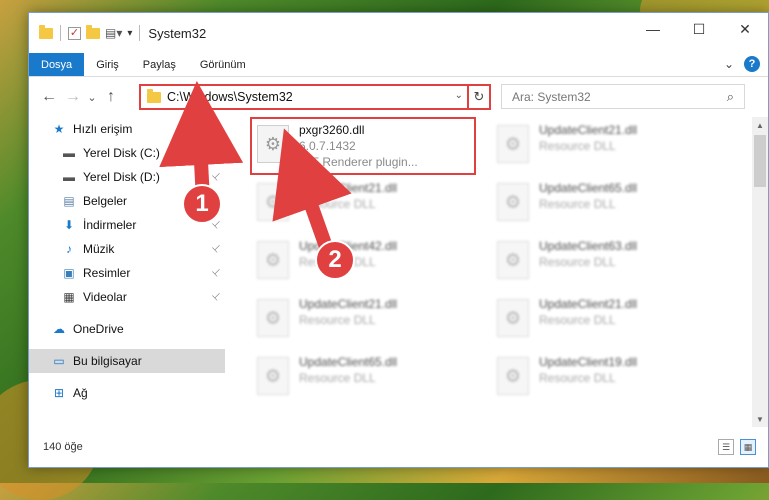  Describe the element at coordinates (49, 97) in the screenshot. I see `back-button: ←` at that location.